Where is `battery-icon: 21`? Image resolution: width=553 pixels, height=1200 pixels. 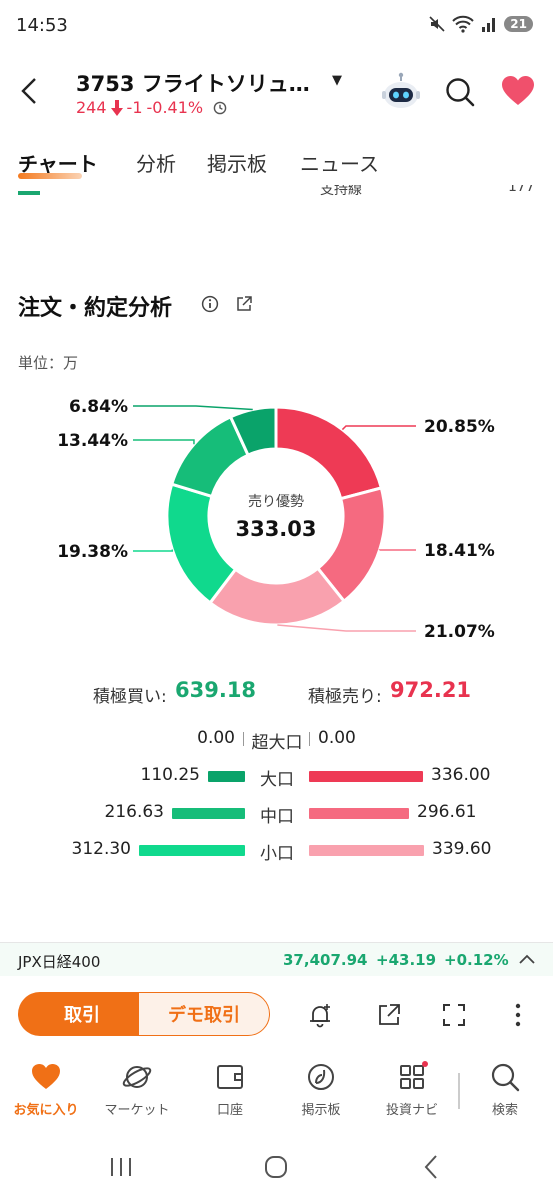
battery-icon: 21 is located at coordinates (518, 24).